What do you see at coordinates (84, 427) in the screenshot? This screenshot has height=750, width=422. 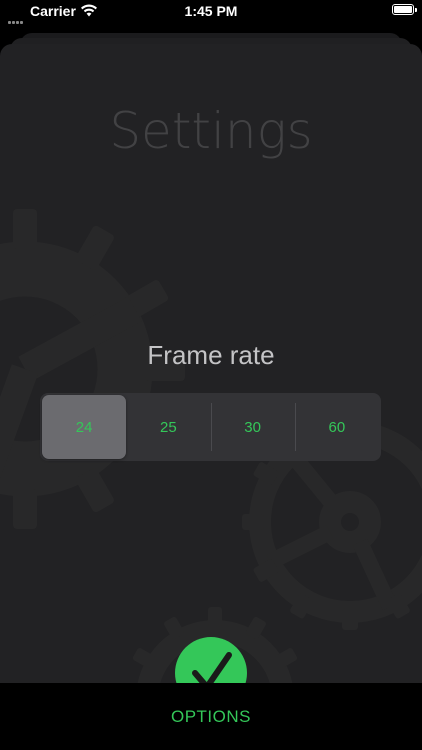 I see `frame-rate-option-24: 24` at bounding box center [84, 427].